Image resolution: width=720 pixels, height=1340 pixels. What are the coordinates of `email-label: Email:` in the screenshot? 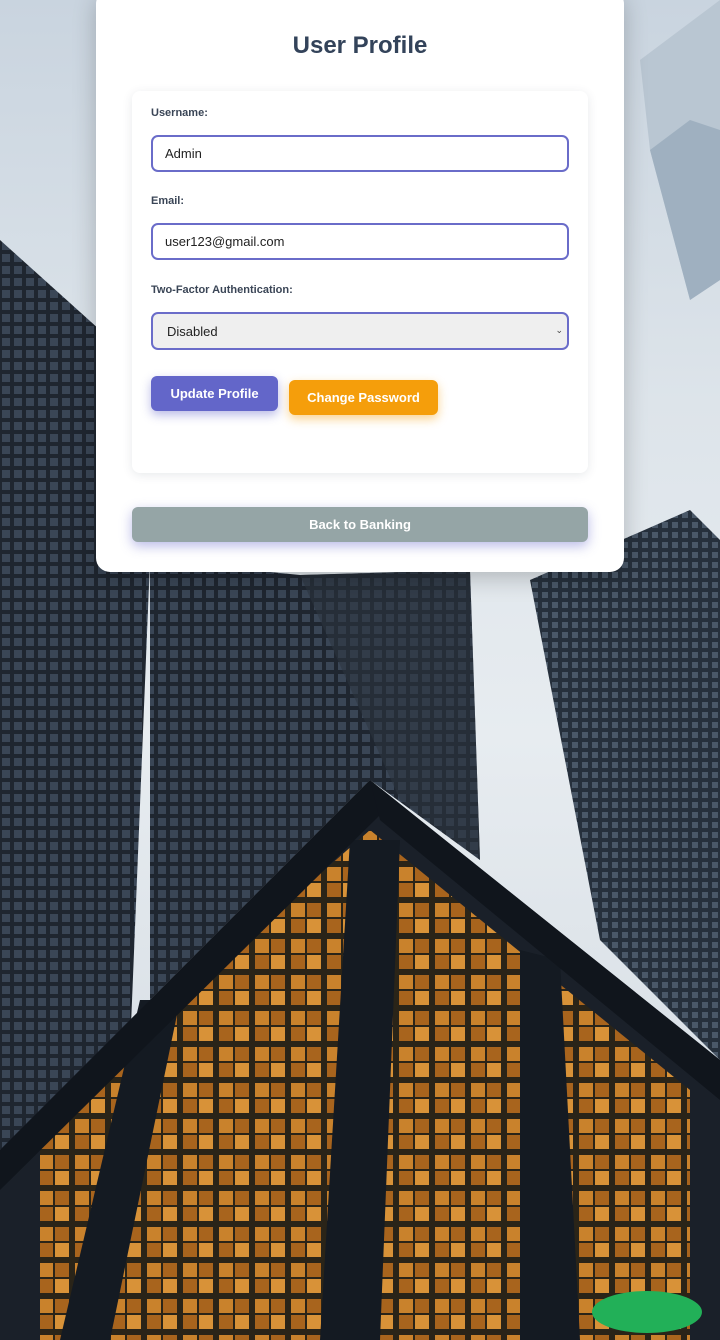 It's located at (168, 201).